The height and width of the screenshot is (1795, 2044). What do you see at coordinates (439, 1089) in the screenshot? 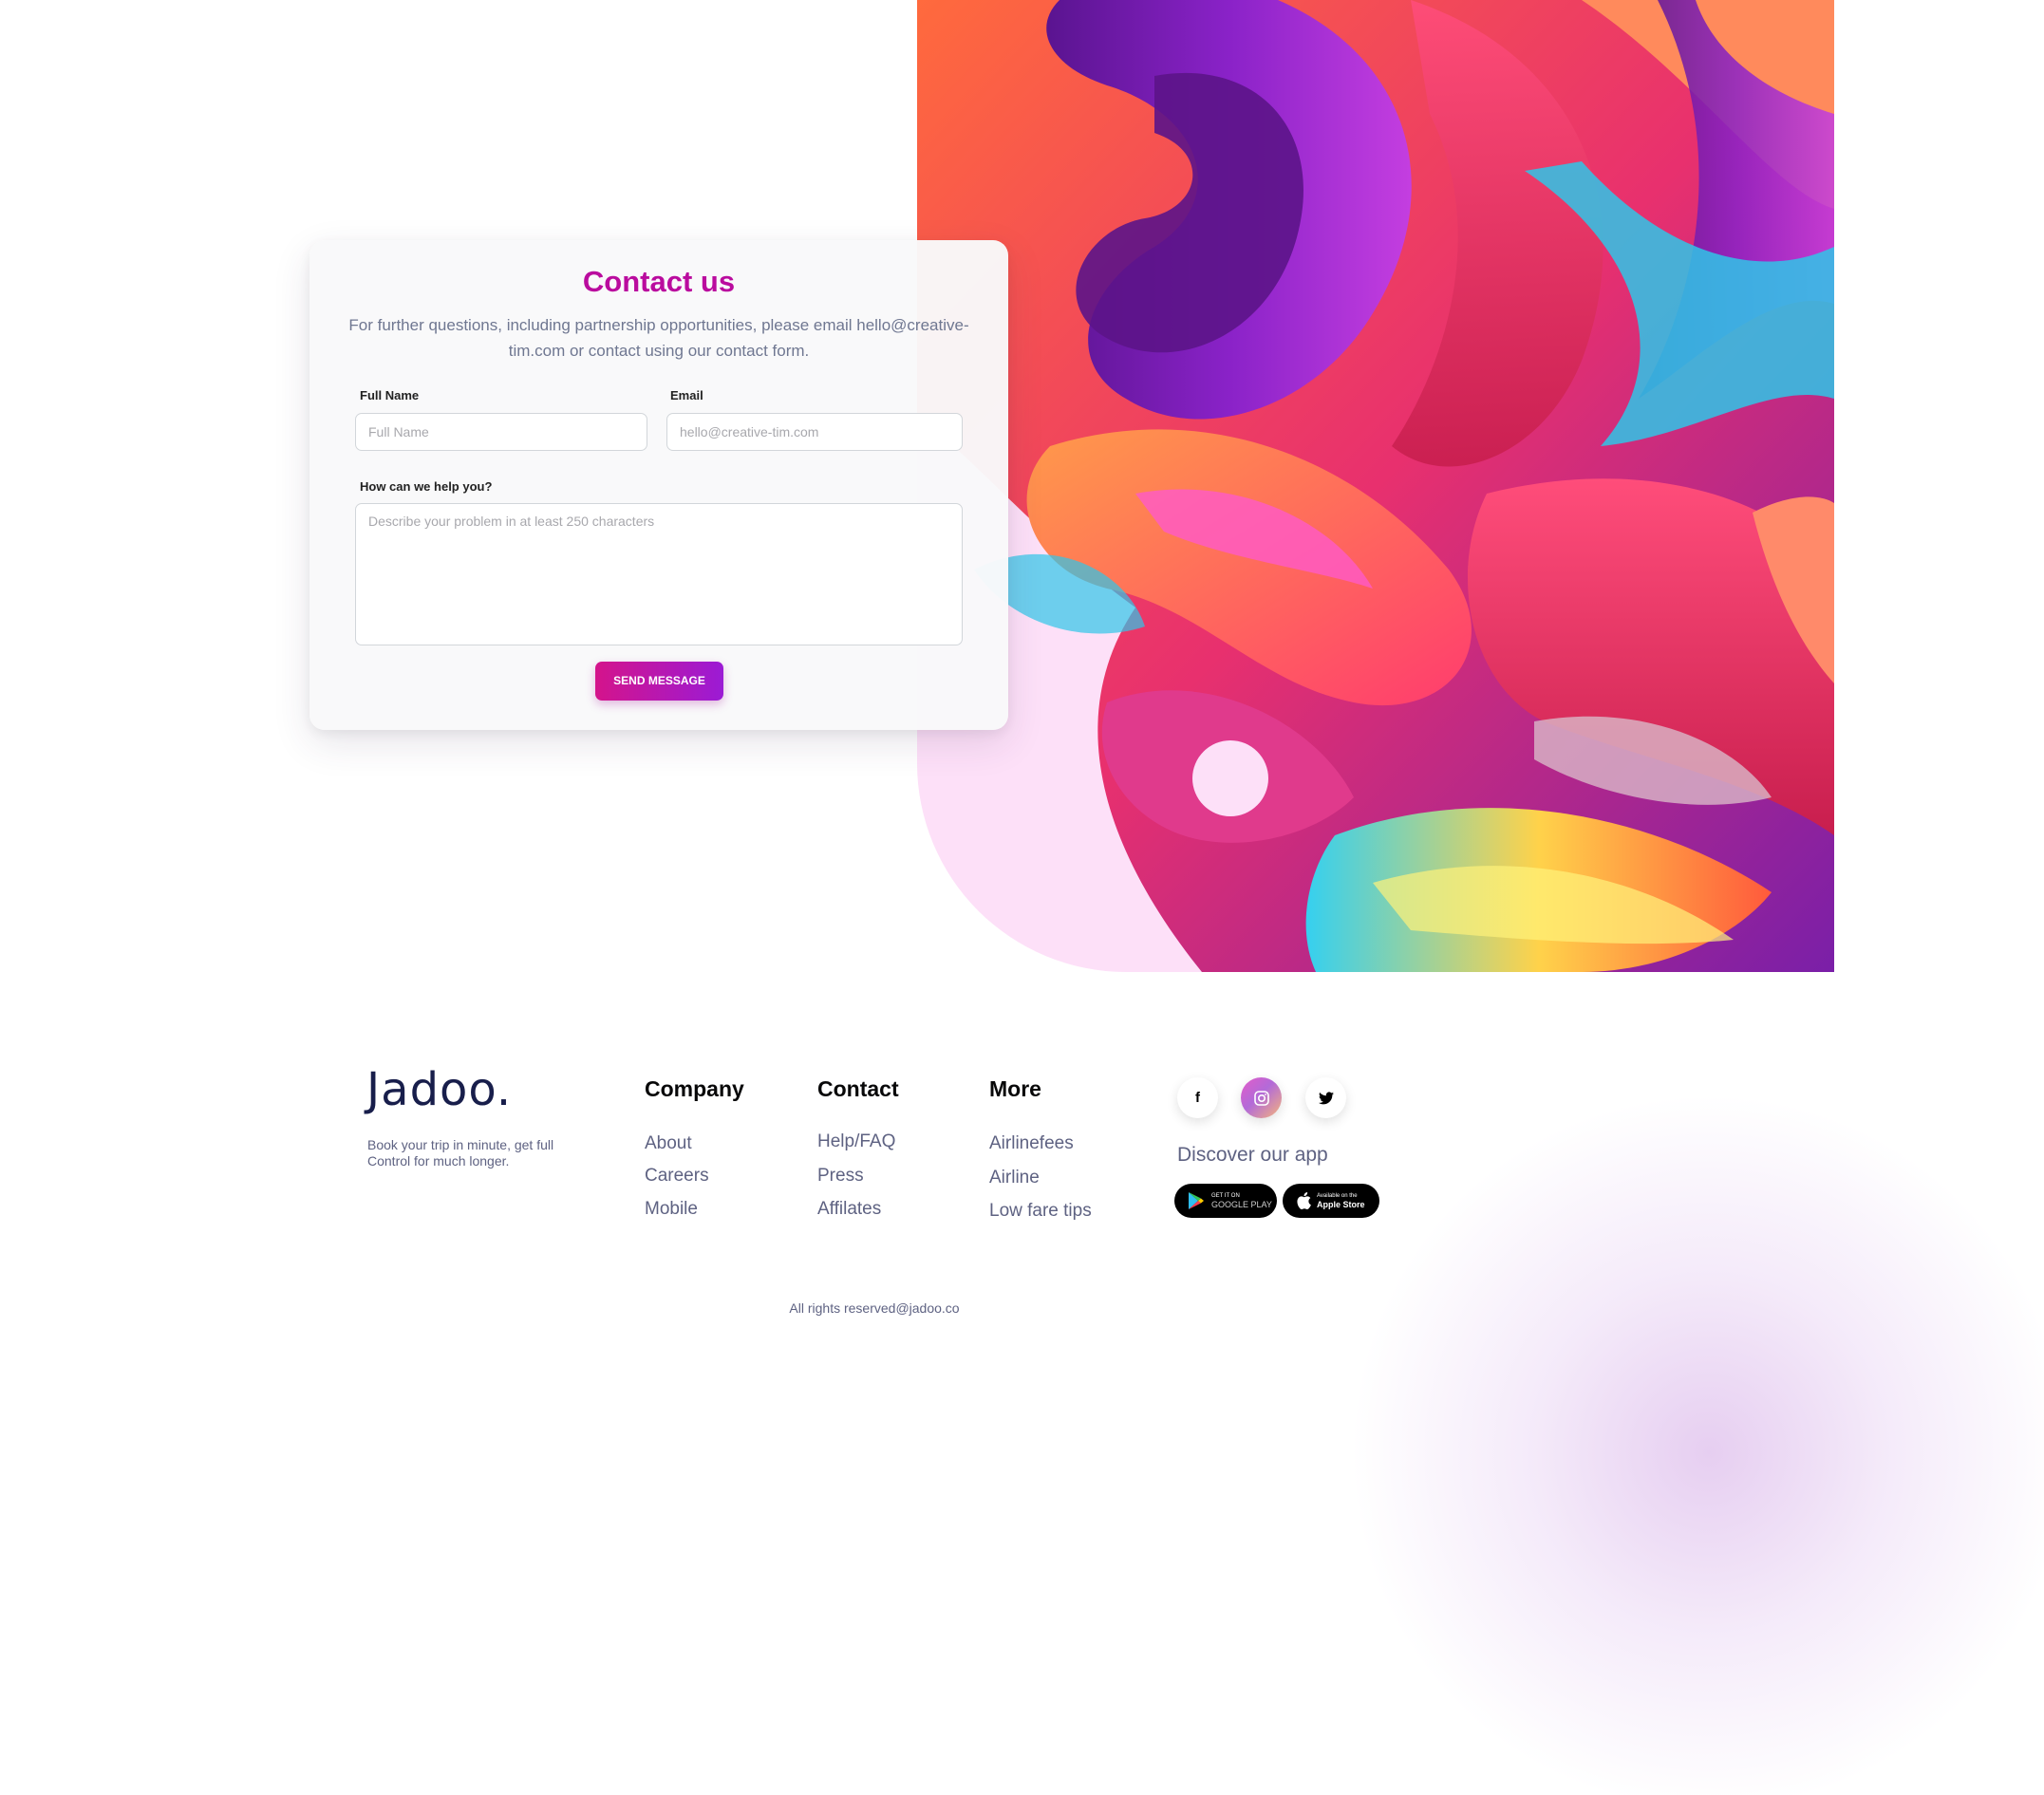
I see `jadoo-logo: Jadoo.` at bounding box center [439, 1089].